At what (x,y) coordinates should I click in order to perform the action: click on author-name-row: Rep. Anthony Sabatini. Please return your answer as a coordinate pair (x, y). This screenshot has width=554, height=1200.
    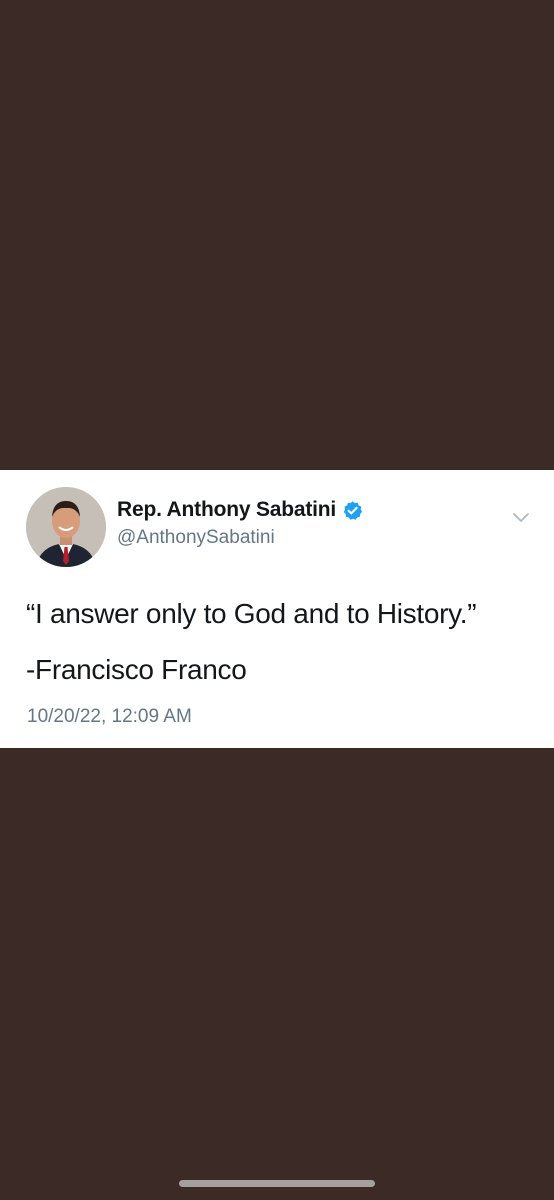
    Looking at the image, I should click on (240, 510).